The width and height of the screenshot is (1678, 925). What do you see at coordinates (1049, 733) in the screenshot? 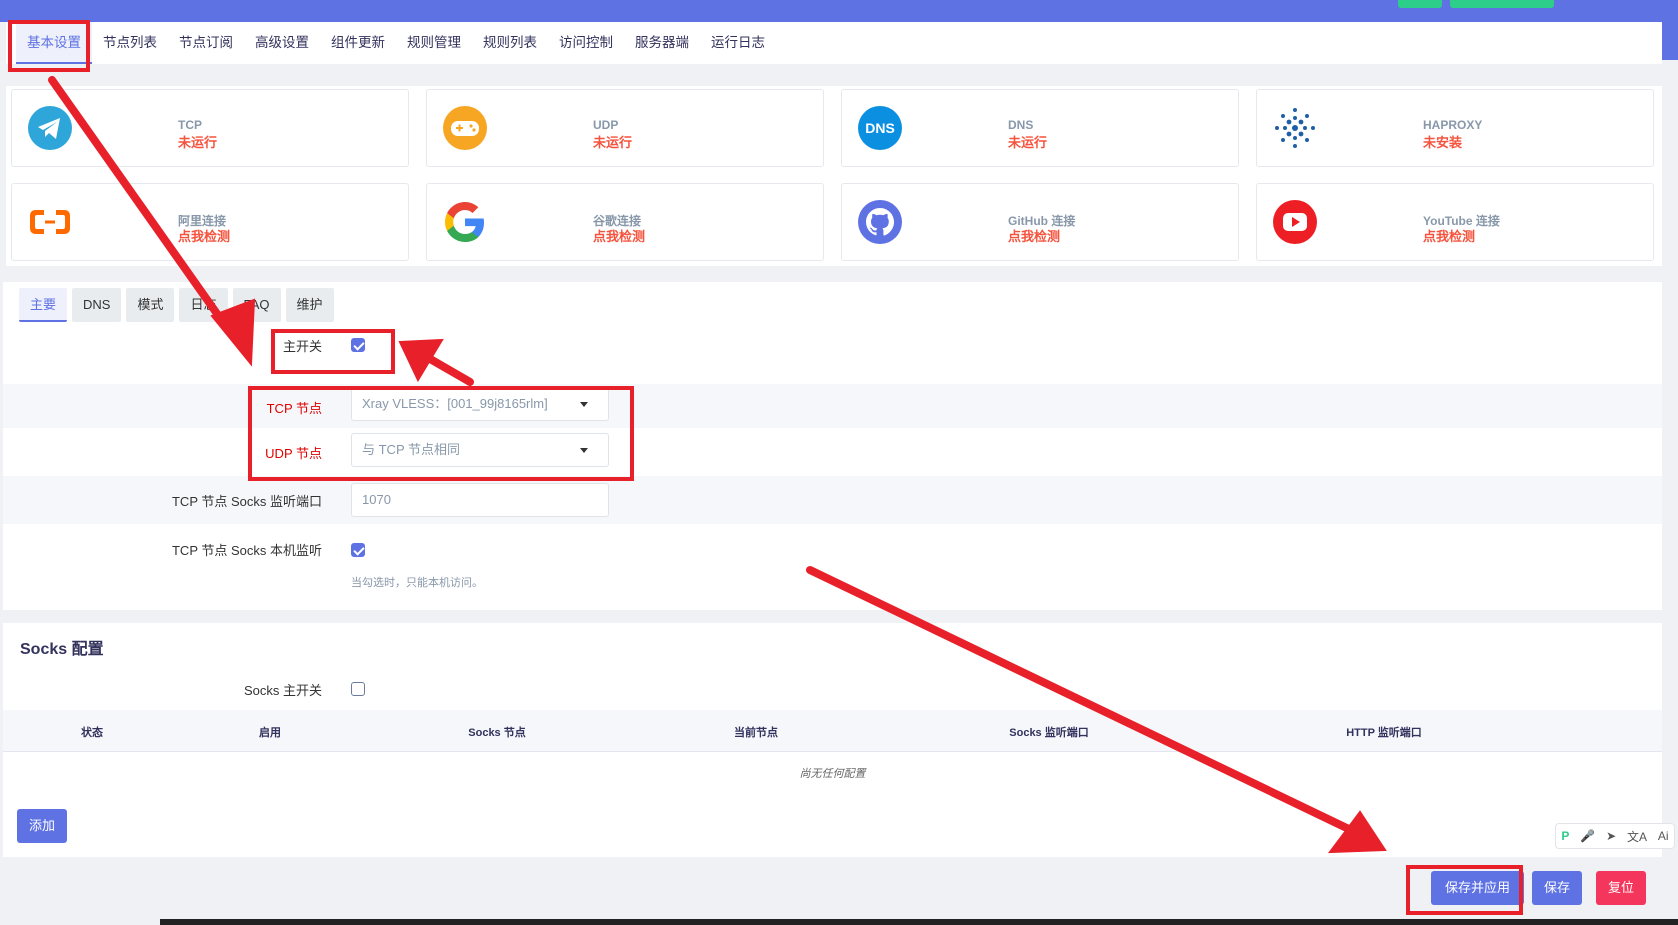
I see `col-socks-port: Socks 监听端口` at bounding box center [1049, 733].